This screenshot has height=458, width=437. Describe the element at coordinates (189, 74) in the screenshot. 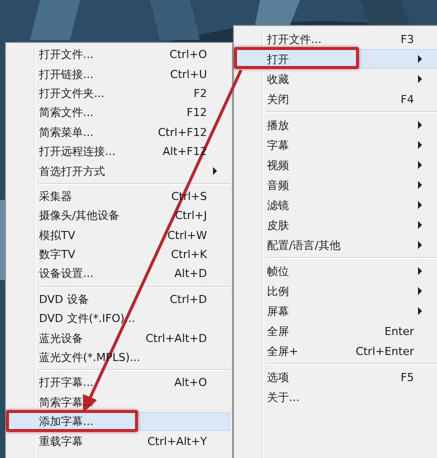

I see `shortcut-label: Ctrl+U` at that location.